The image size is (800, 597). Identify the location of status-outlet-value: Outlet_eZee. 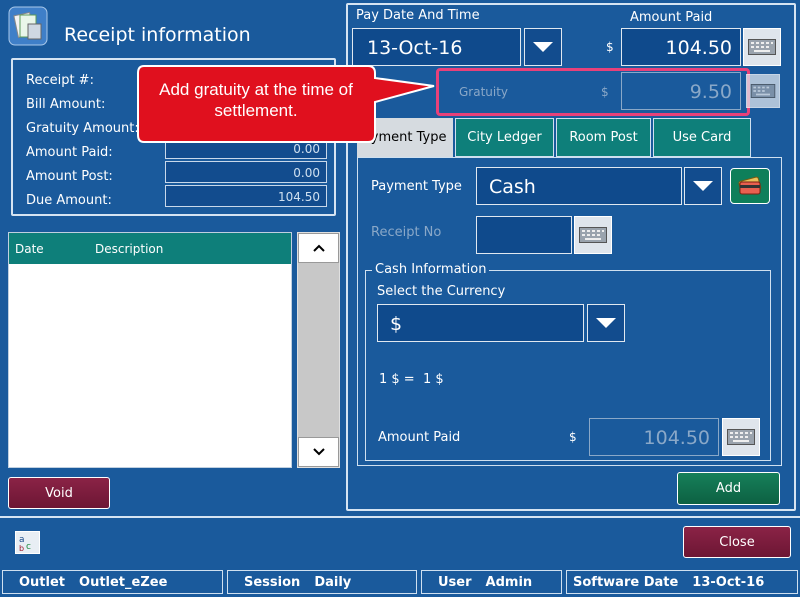
(123, 582).